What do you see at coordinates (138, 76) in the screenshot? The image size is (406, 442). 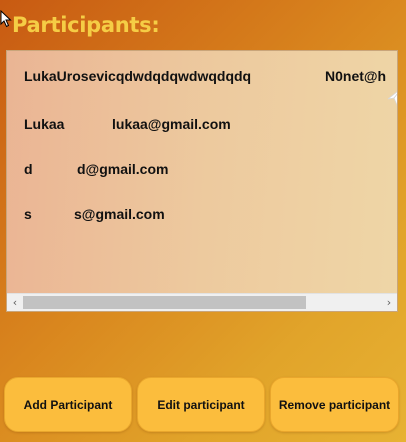 I see `participant-name: LukaUrosevicqdwdqdqwdwqdqdq` at bounding box center [138, 76].